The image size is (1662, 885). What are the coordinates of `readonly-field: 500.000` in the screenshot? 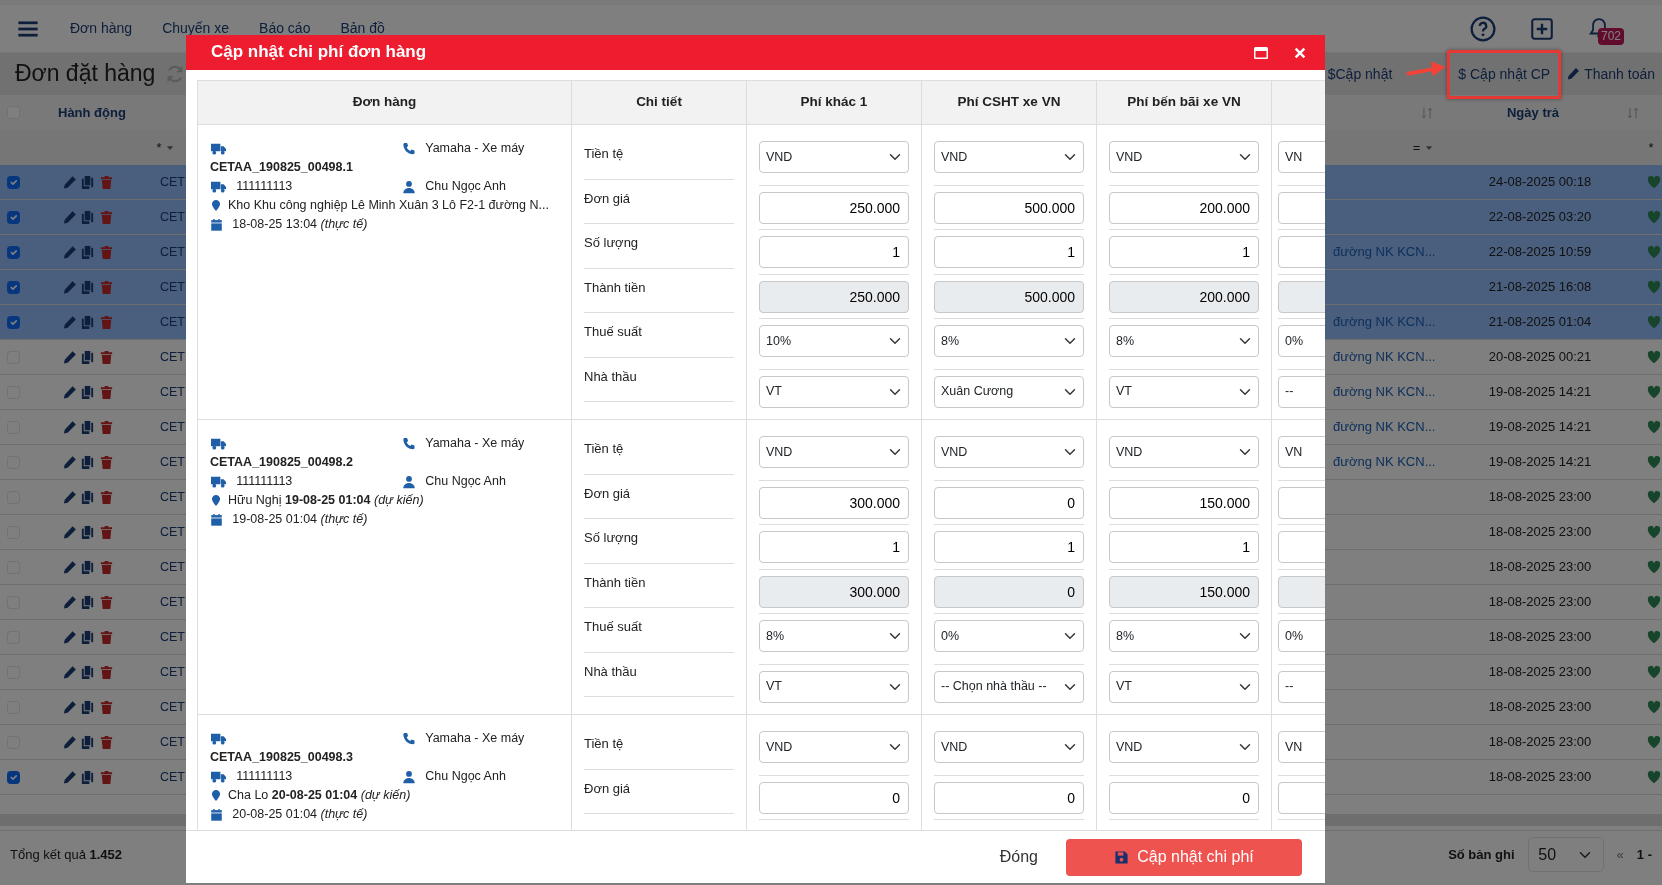 It's located at (1009, 296).